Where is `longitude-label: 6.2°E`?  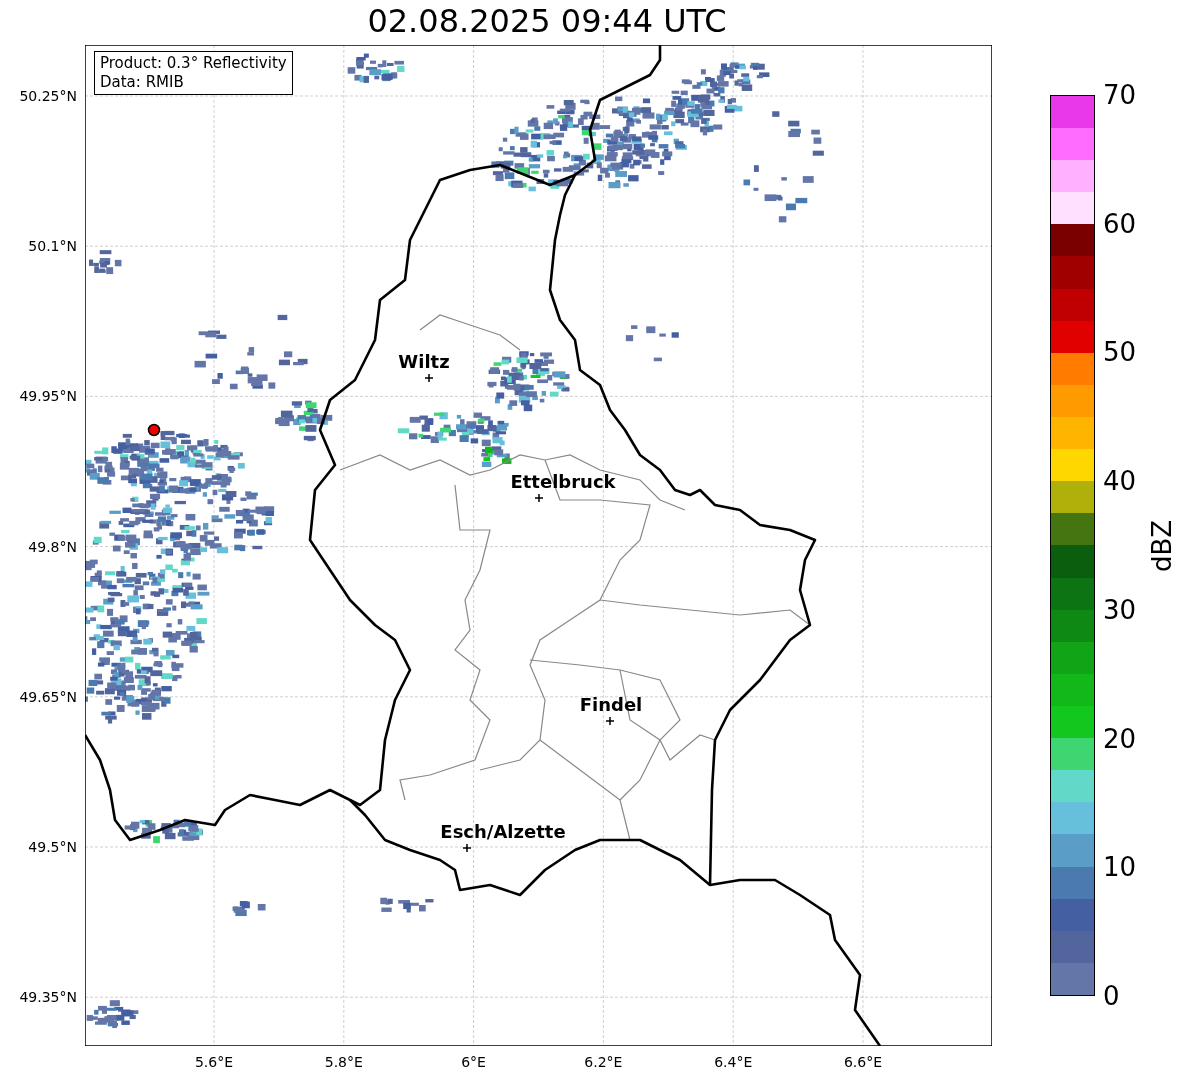 longitude-label: 6.2°E is located at coordinates (603, 1062).